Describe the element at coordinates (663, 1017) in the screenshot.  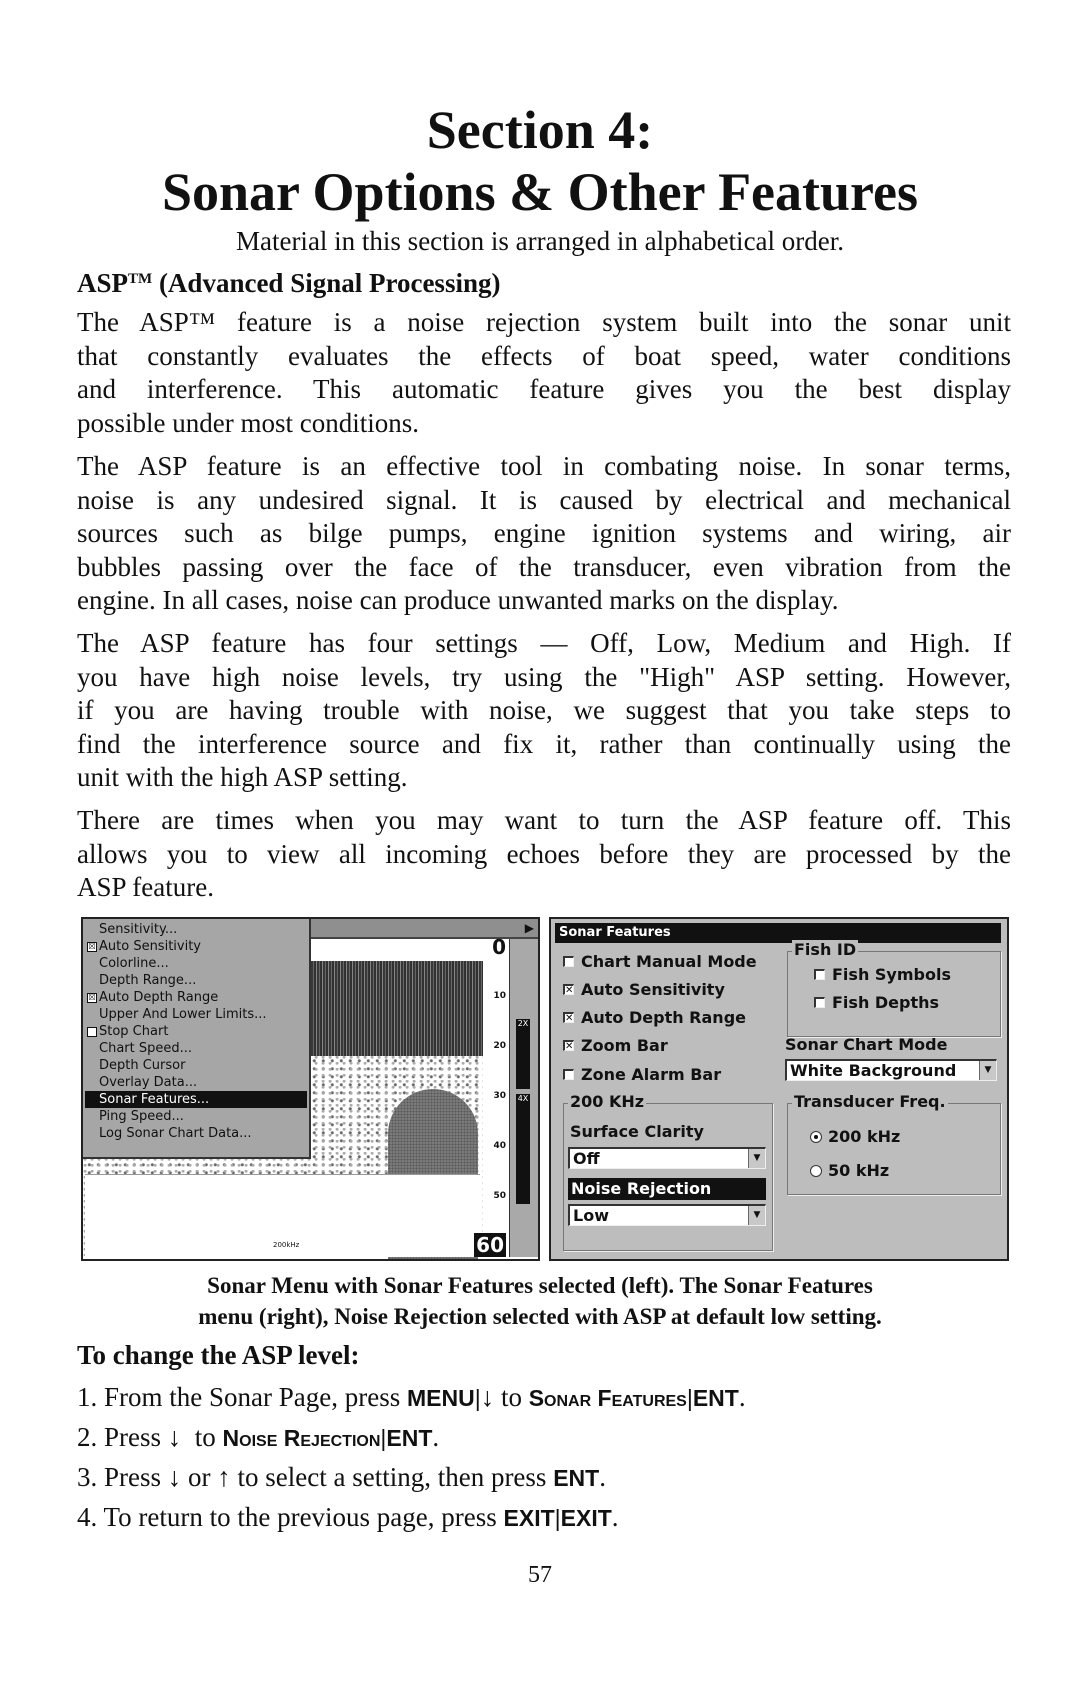
I see `checkbox-label: Auto Depth Range` at that location.